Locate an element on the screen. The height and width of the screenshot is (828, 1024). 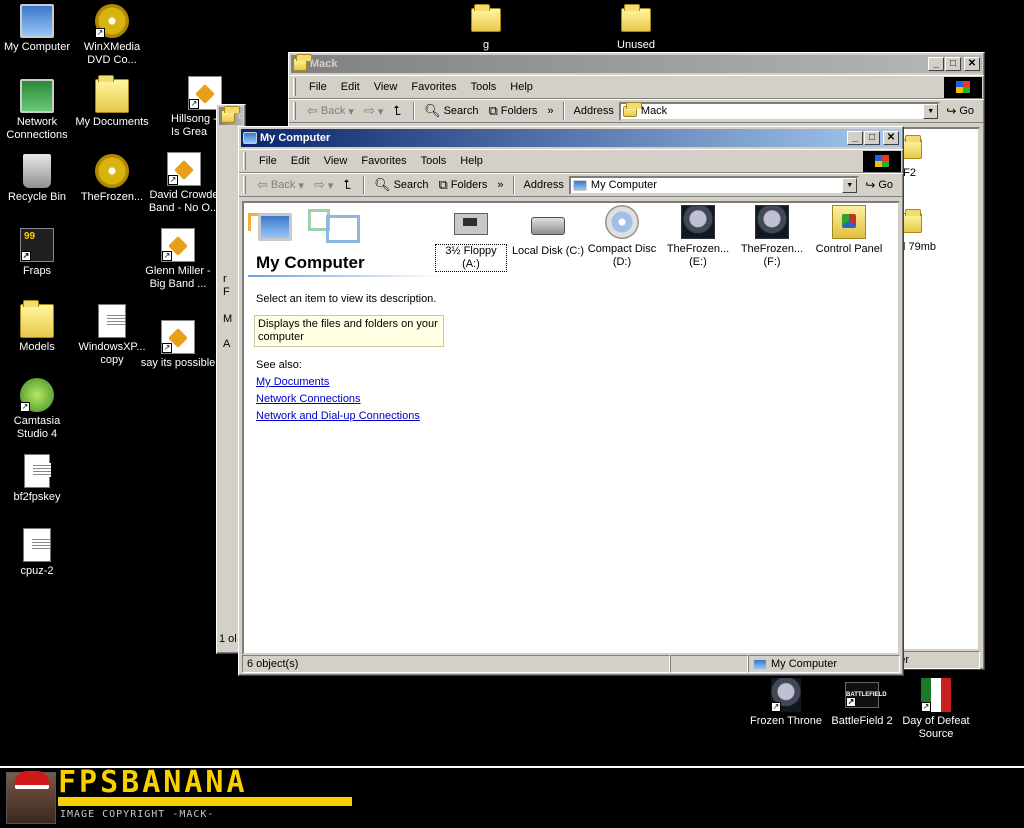
window-dod-titlebar: dod is located at coordinates (231, 115).